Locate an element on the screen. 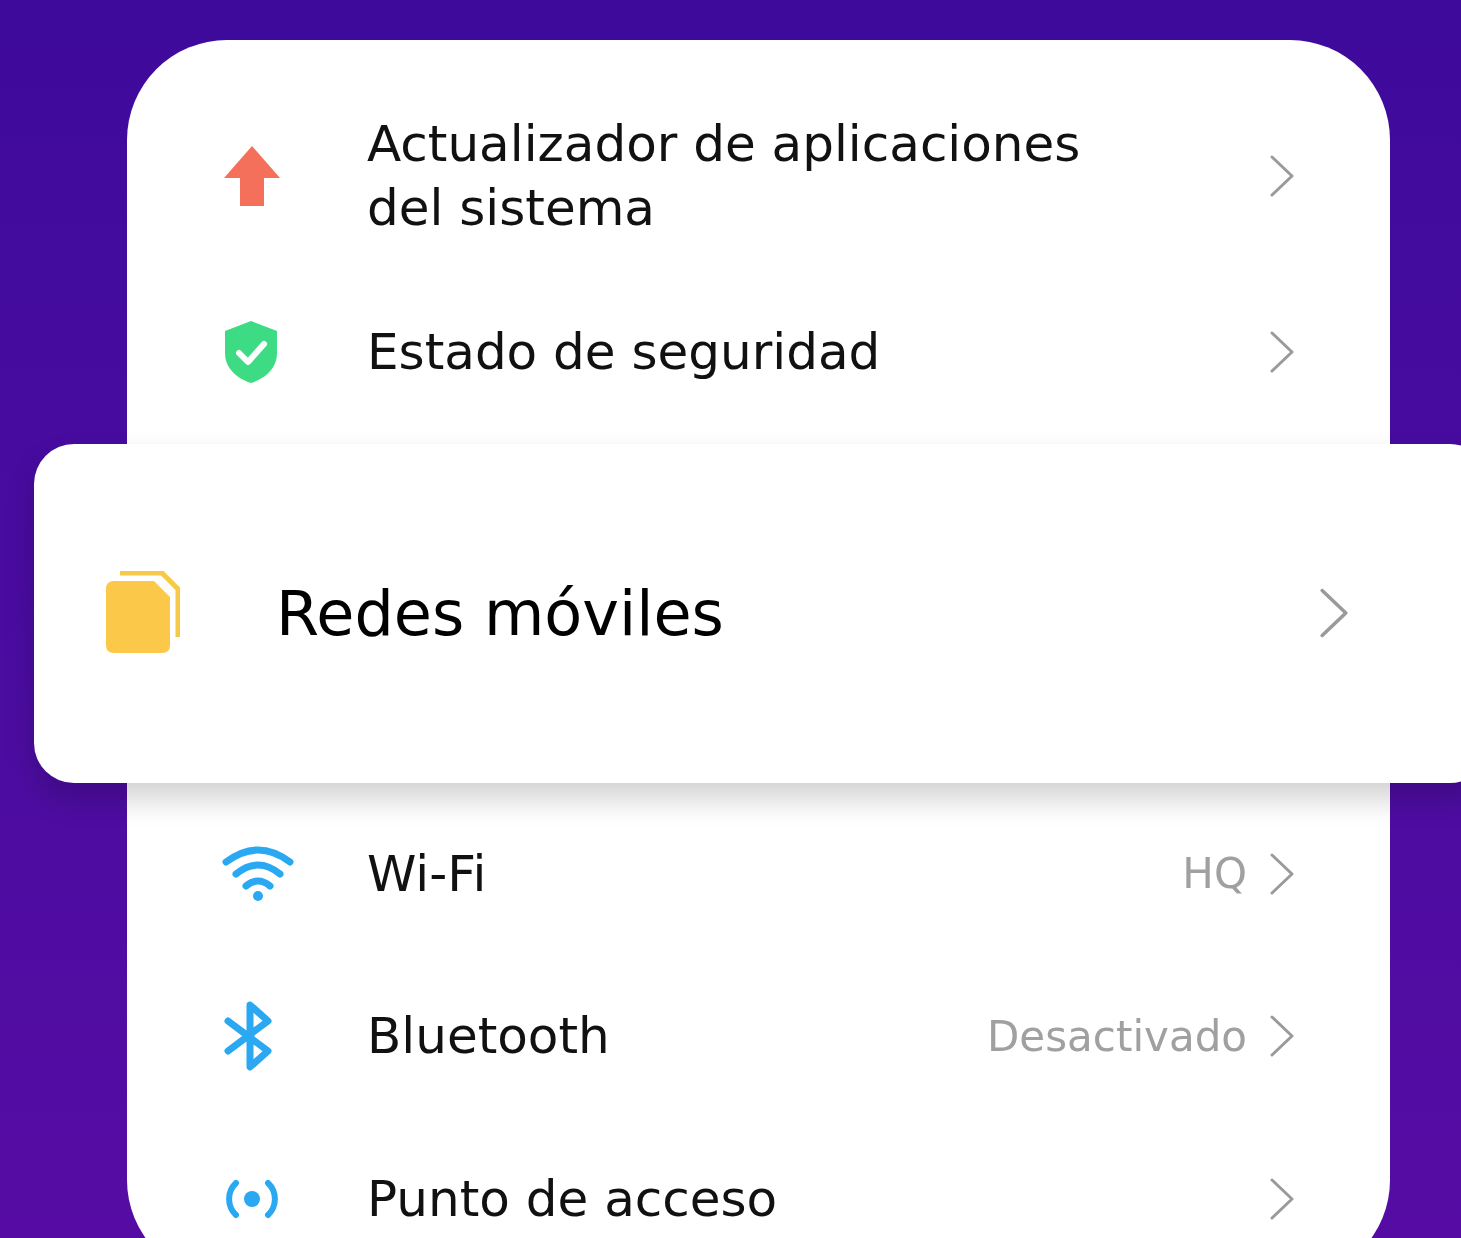 The image size is (1461, 1238). settings-row: Punto de acceso is located at coordinates (758, 1177).